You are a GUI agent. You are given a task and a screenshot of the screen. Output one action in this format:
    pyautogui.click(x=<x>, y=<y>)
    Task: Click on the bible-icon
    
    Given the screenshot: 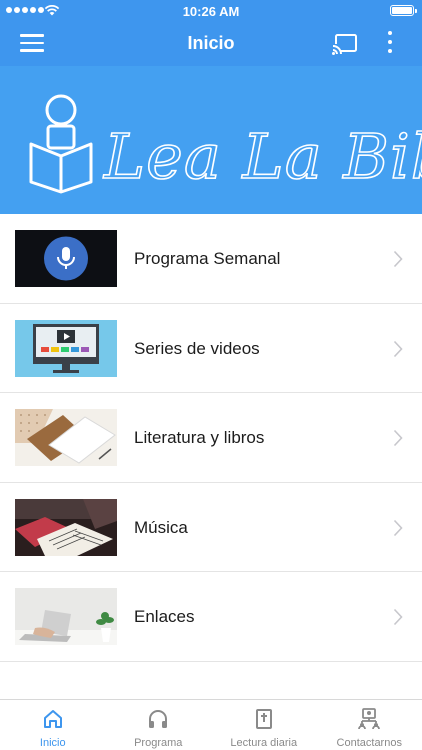 What is the action you would take?
    pyautogui.click(x=263, y=719)
    